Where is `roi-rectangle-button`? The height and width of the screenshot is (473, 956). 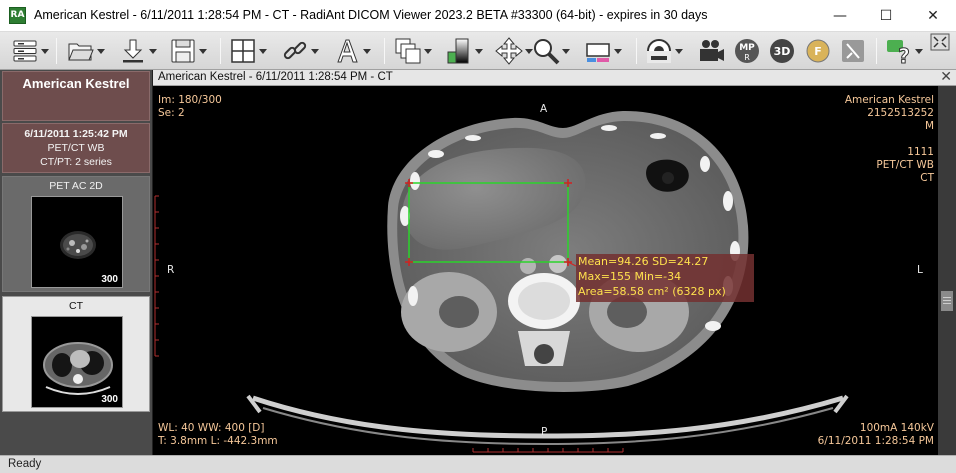 roi-rectangle-button is located at coordinates (602, 51).